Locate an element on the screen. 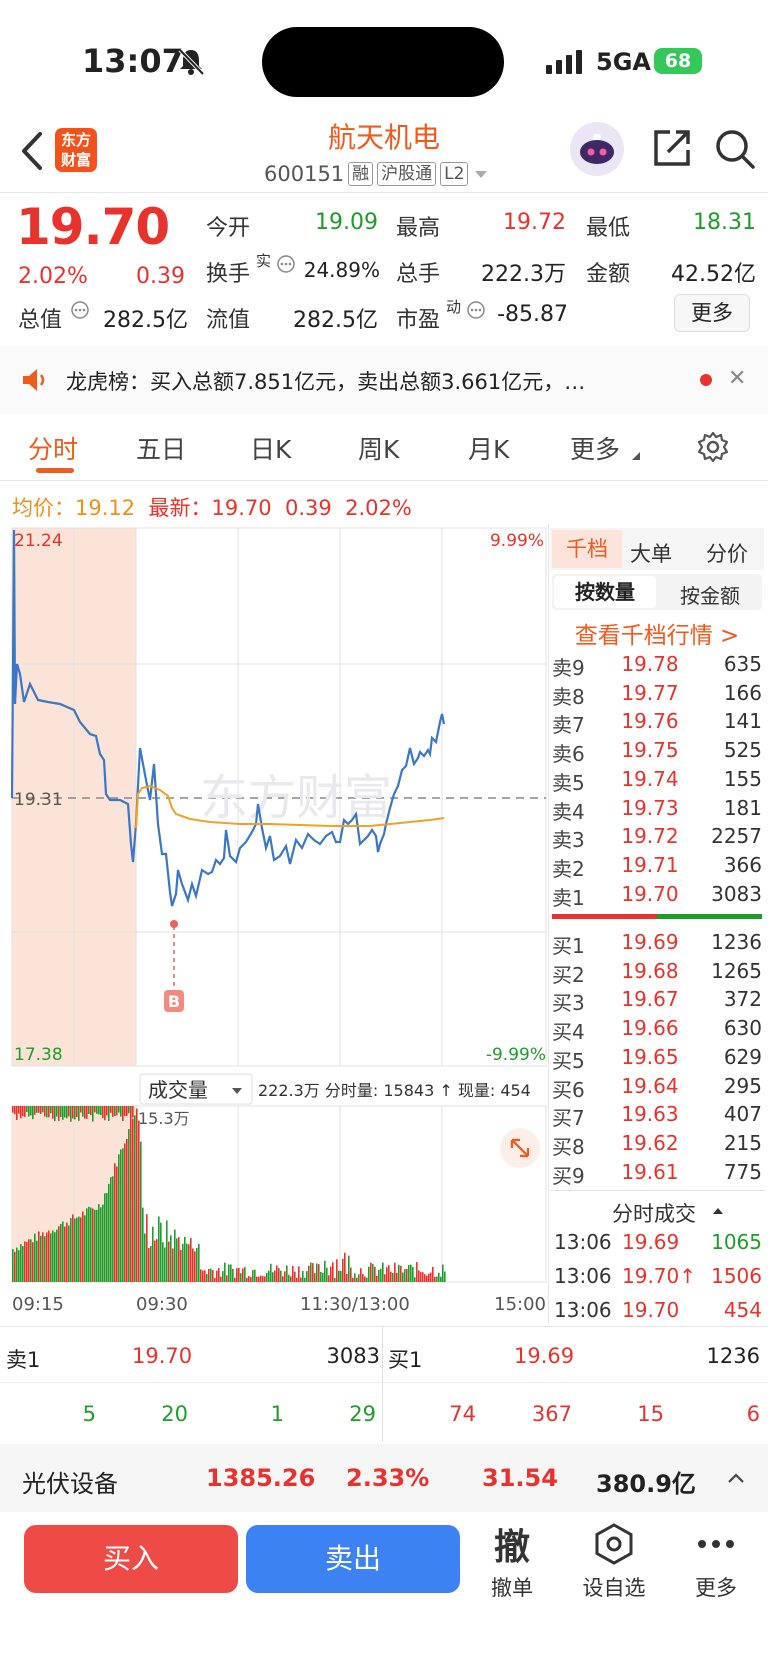 The image size is (768, 1670). chevron-up-icon is located at coordinates (736, 1478).